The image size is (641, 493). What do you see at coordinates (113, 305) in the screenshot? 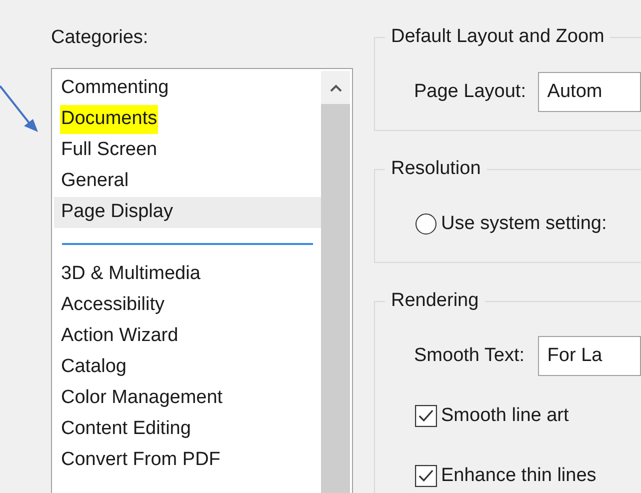
I see `category-label: Accessibility` at bounding box center [113, 305].